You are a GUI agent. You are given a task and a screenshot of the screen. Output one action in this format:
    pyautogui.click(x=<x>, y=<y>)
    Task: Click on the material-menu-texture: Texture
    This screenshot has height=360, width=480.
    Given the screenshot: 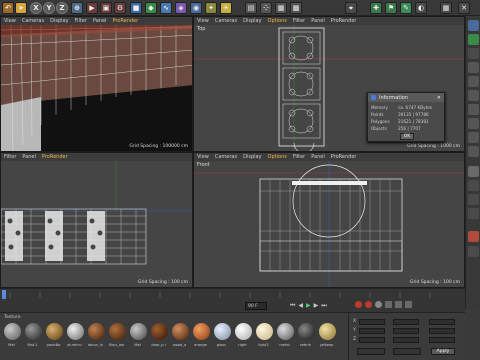 What is the action you would take?
    pyautogui.click(x=12, y=317)
    